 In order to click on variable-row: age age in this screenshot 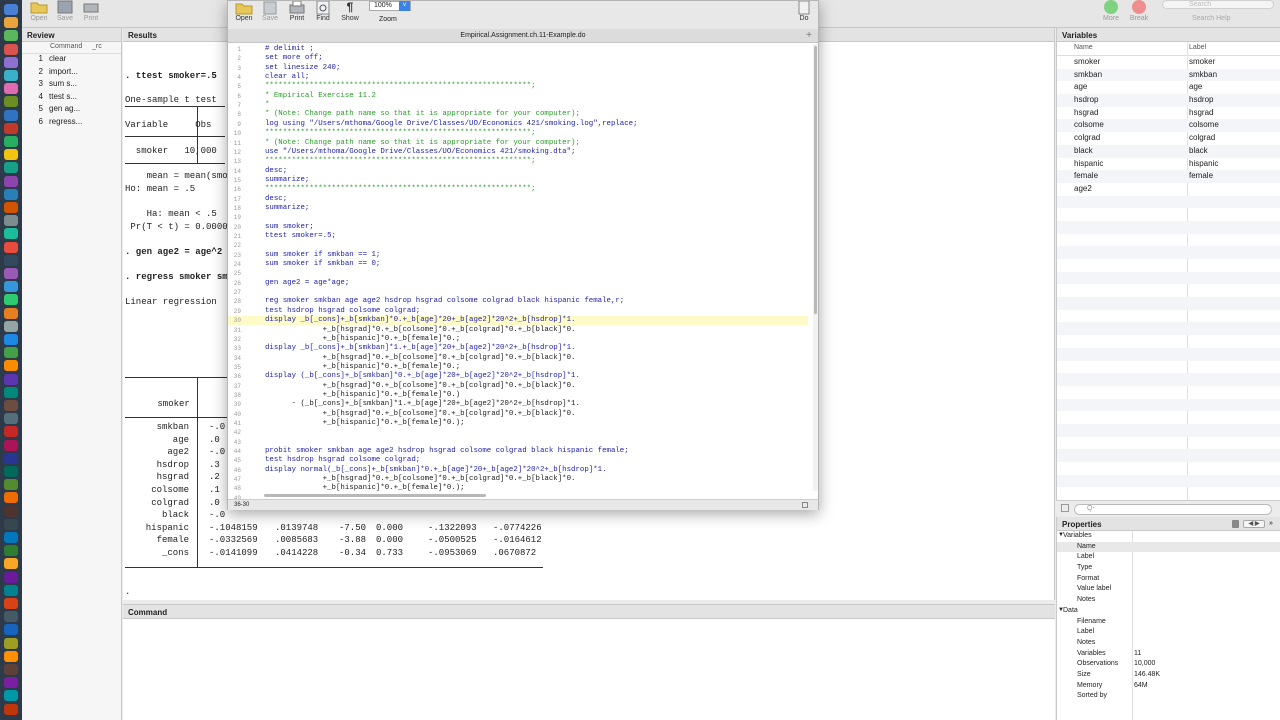, I will do `click(1168, 87)`.